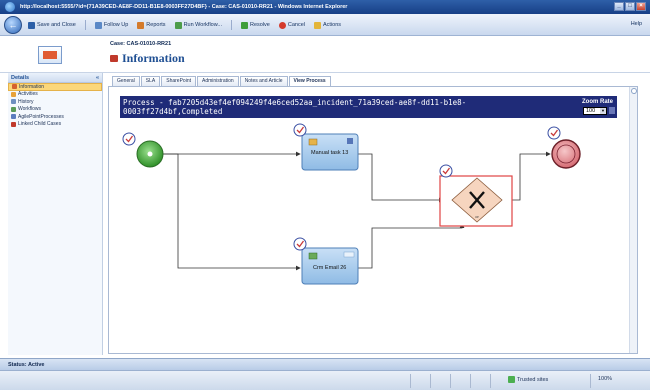  What do you see at coordinates (55, 78) in the screenshot?
I see `nav-header-details: Details «` at bounding box center [55, 78].